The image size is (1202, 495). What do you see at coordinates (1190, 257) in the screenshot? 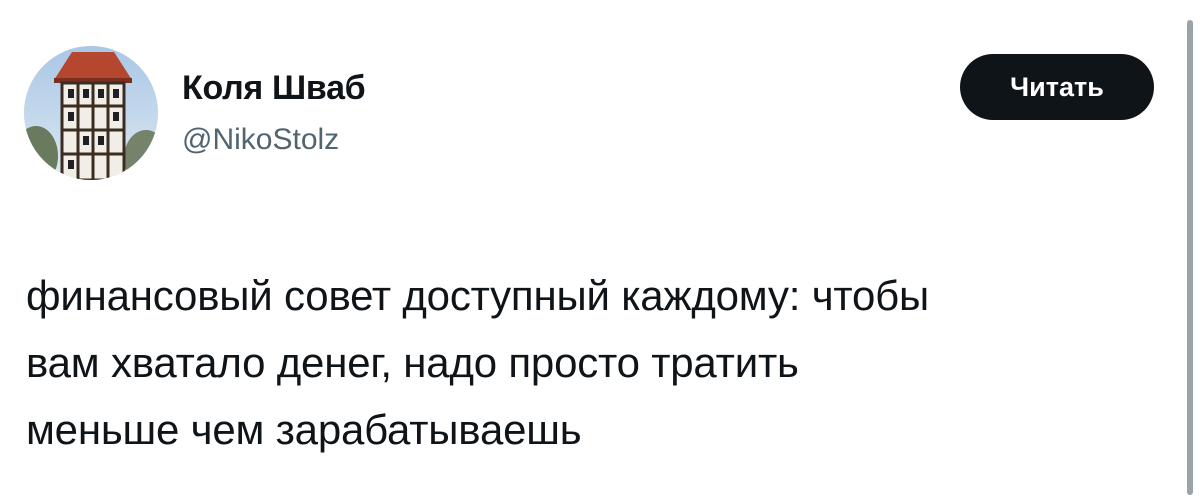
I see `scrollbar` at bounding box center [1190, 257].